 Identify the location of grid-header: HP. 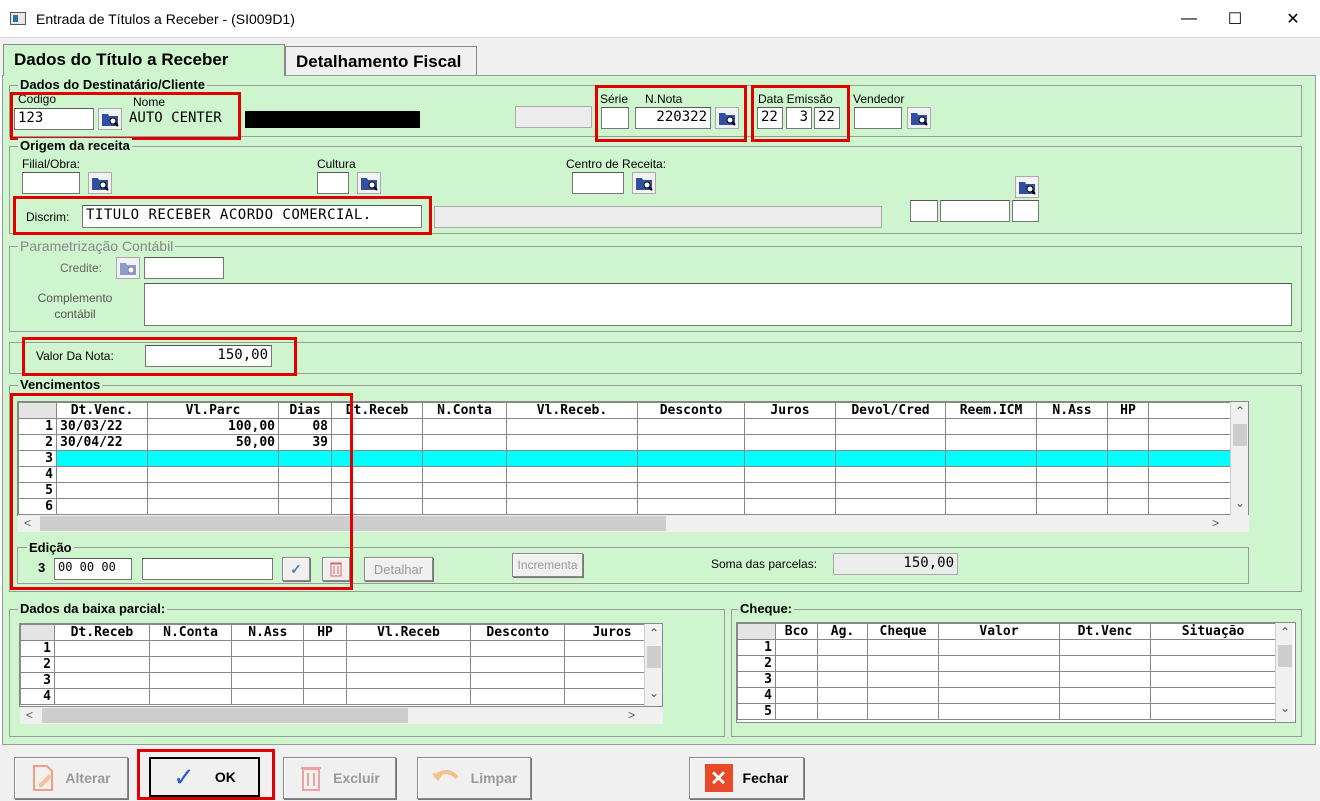
(1128, 410).